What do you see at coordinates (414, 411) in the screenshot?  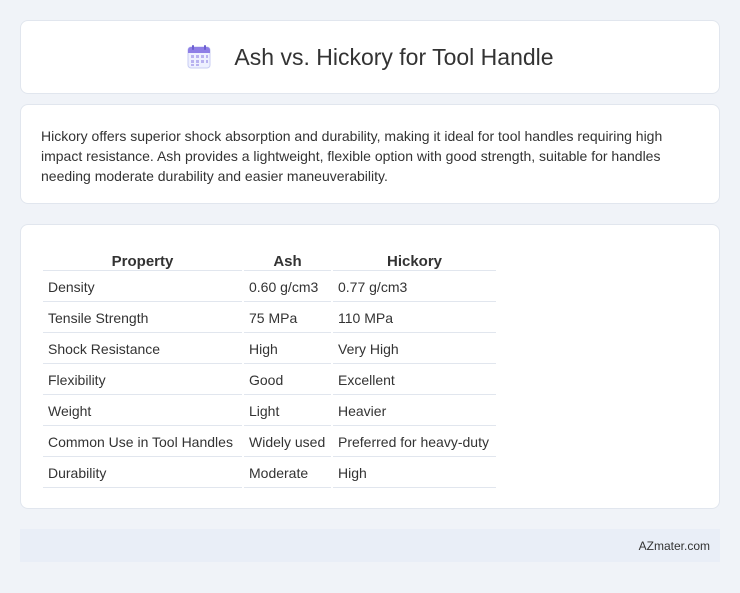 I see `table-cell-hickory: Heavier` at bounding box center [414, 411].